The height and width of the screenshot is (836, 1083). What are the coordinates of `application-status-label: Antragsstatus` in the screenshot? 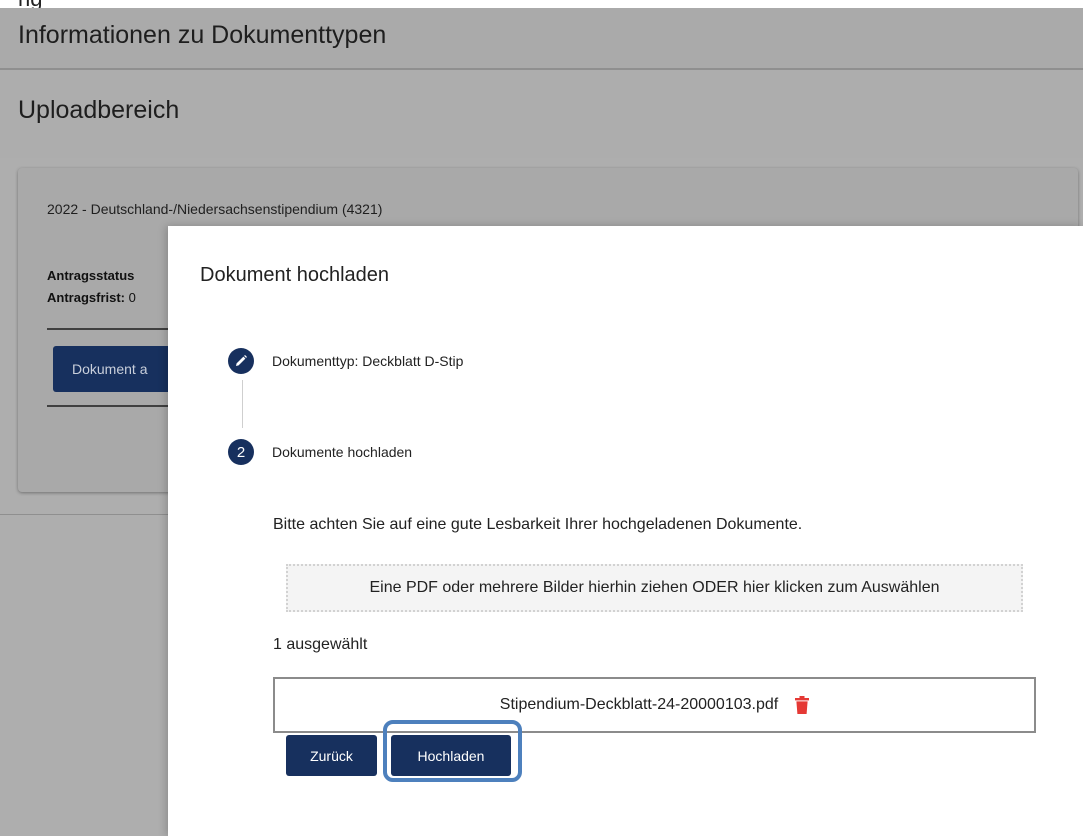 It's located at (91, 275).